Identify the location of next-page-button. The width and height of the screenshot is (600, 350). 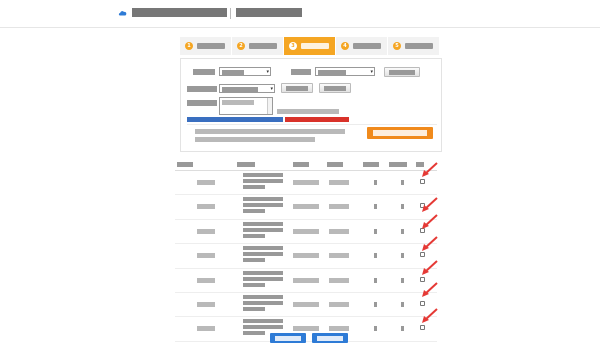
(330, 338).